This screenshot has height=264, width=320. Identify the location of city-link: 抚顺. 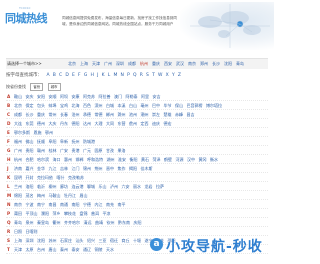
(41, 141).